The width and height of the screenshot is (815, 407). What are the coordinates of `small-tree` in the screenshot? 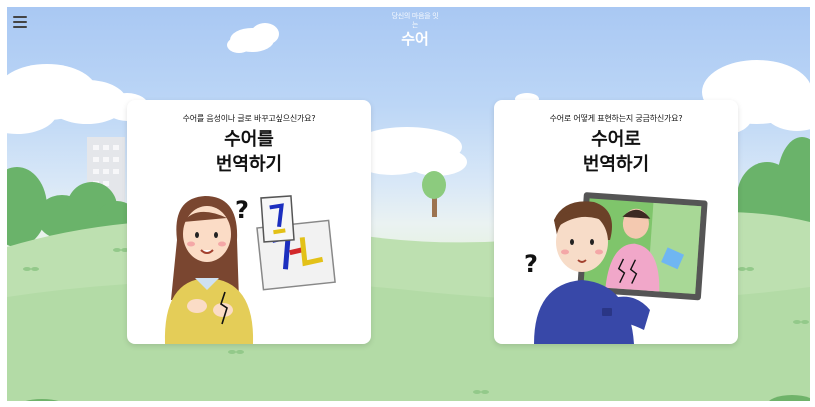 It's located at (434, 194).